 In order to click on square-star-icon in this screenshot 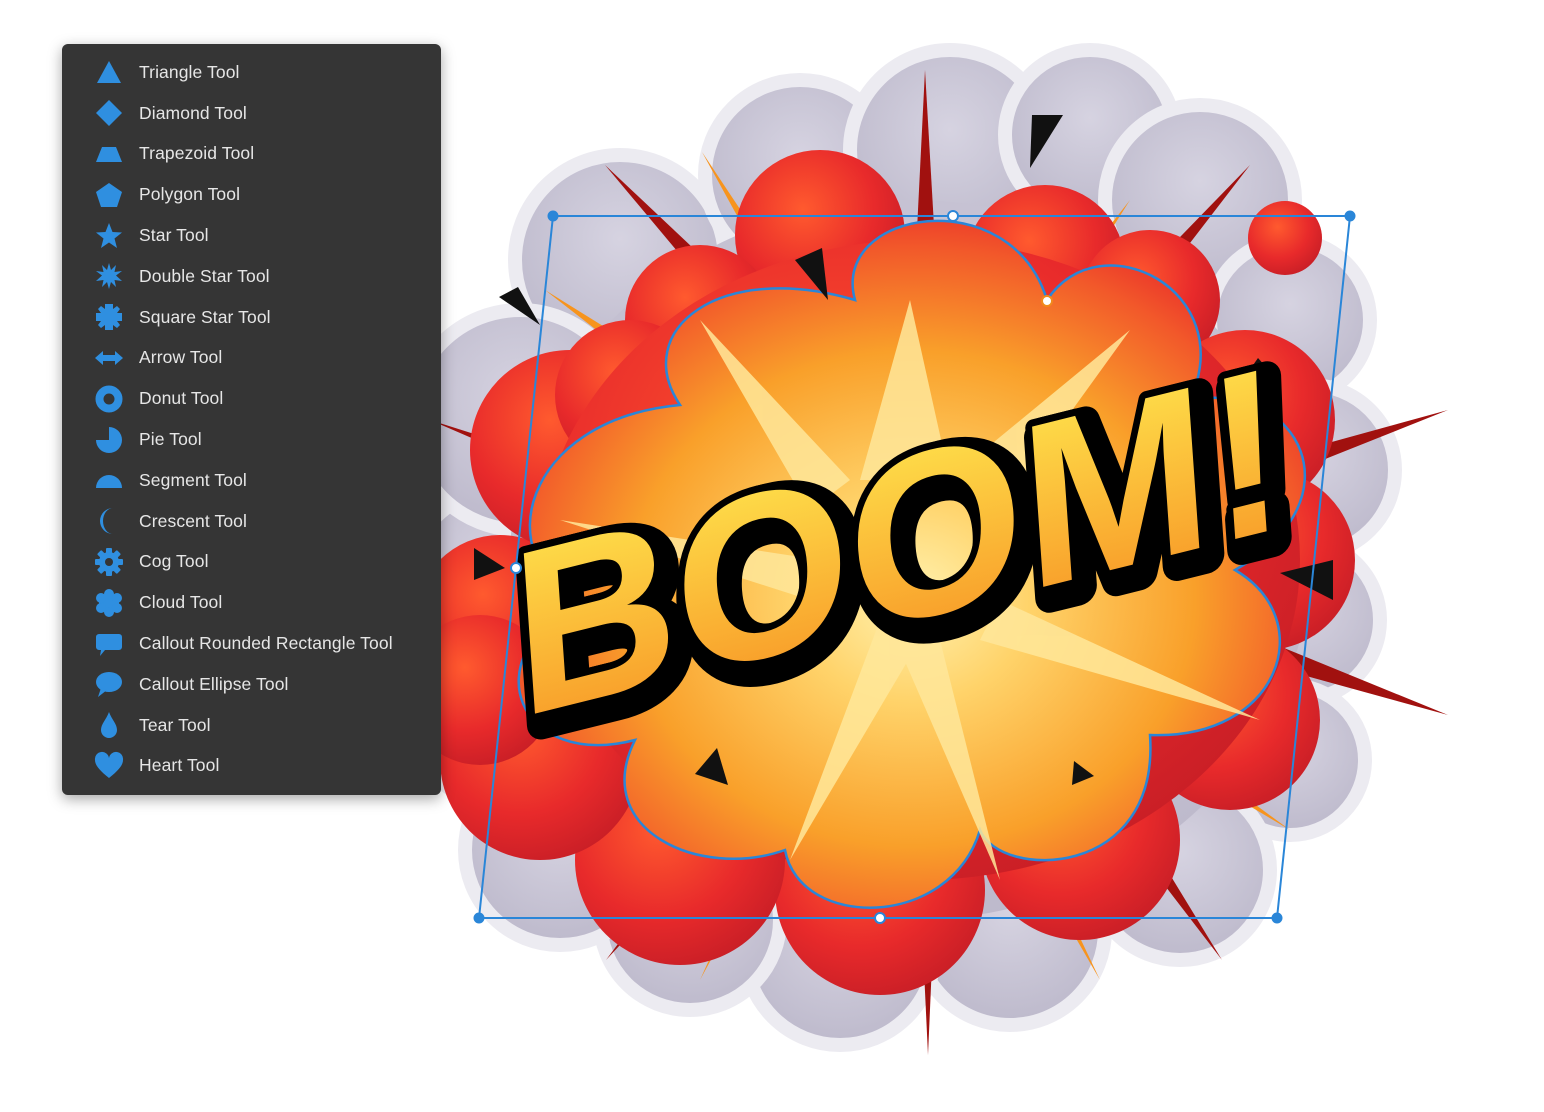, I will do `click(109, 317)`.